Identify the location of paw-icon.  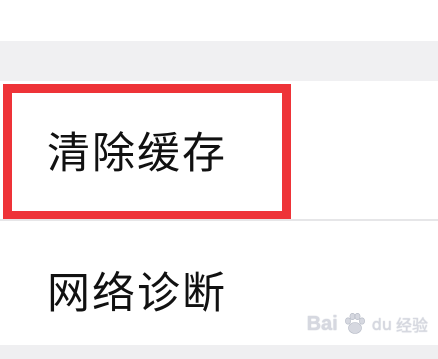
(354, 323).